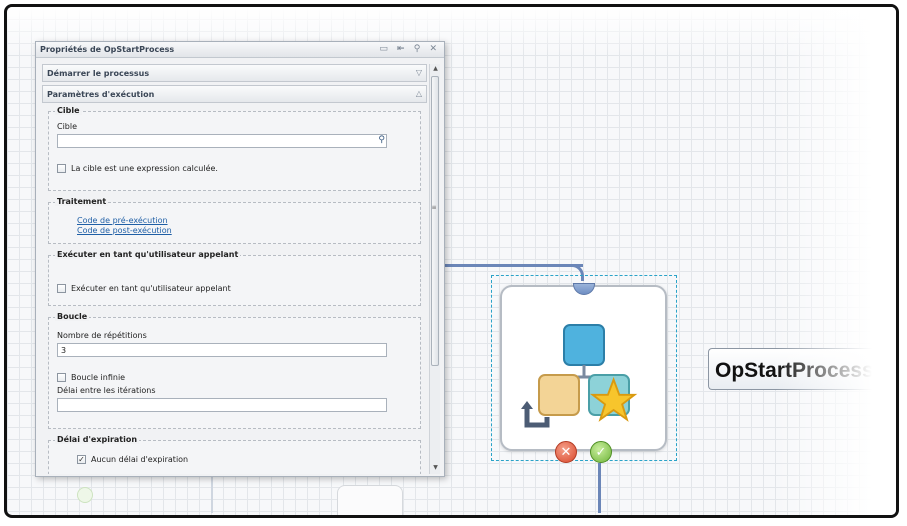 The image size is (907, 526). What do you see at coordinates (98, 377) in the screenshot?
I see `infinite-loop-label: Boucle infinie` at bounding box center [98, 377].